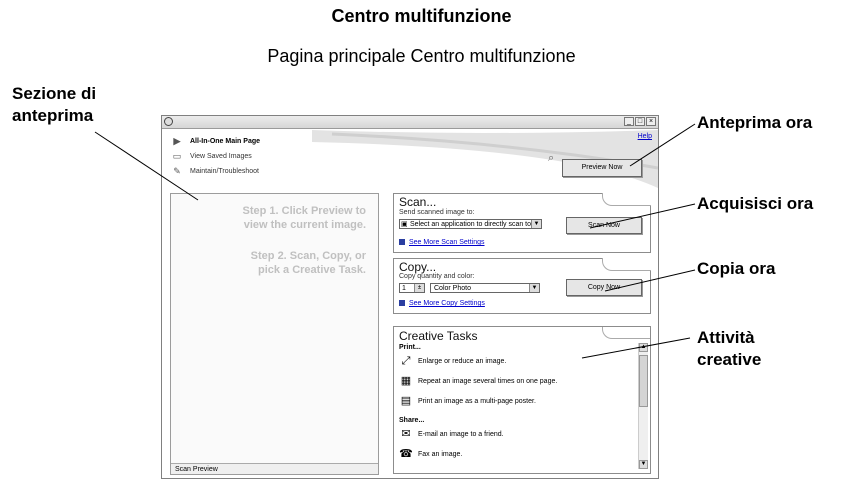 This screenshot has width=843, height=484. Describe the element at coordinates (419, 288) in the screenshot. I see `spin-arrows-icon: ±` at that location.